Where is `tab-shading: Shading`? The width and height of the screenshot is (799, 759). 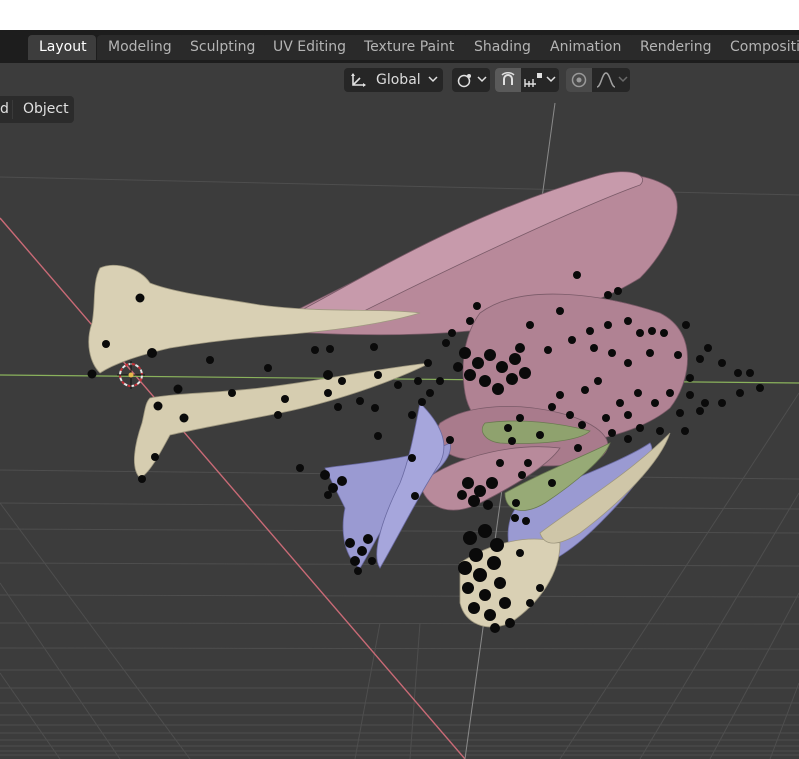
tab-shading: Shading is located at coordinates (505, 47).